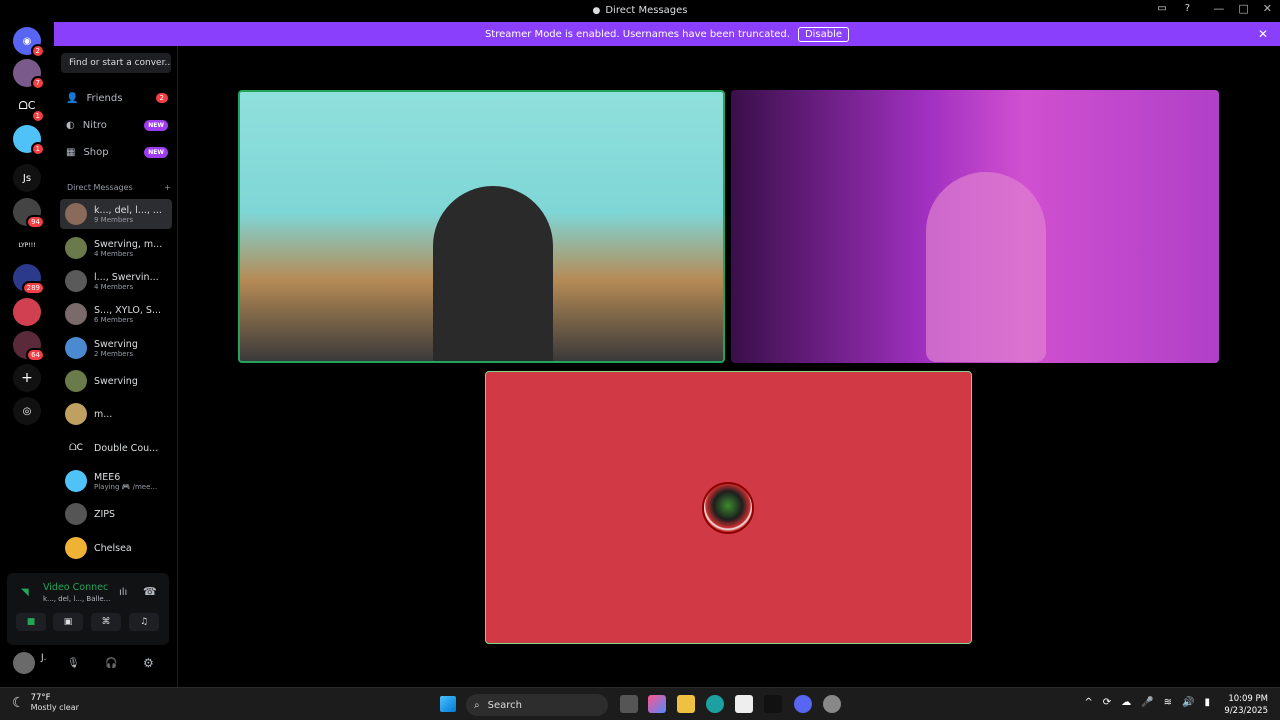  I want to click on server-icon-2: ᗝC 1, so click(29, 107).